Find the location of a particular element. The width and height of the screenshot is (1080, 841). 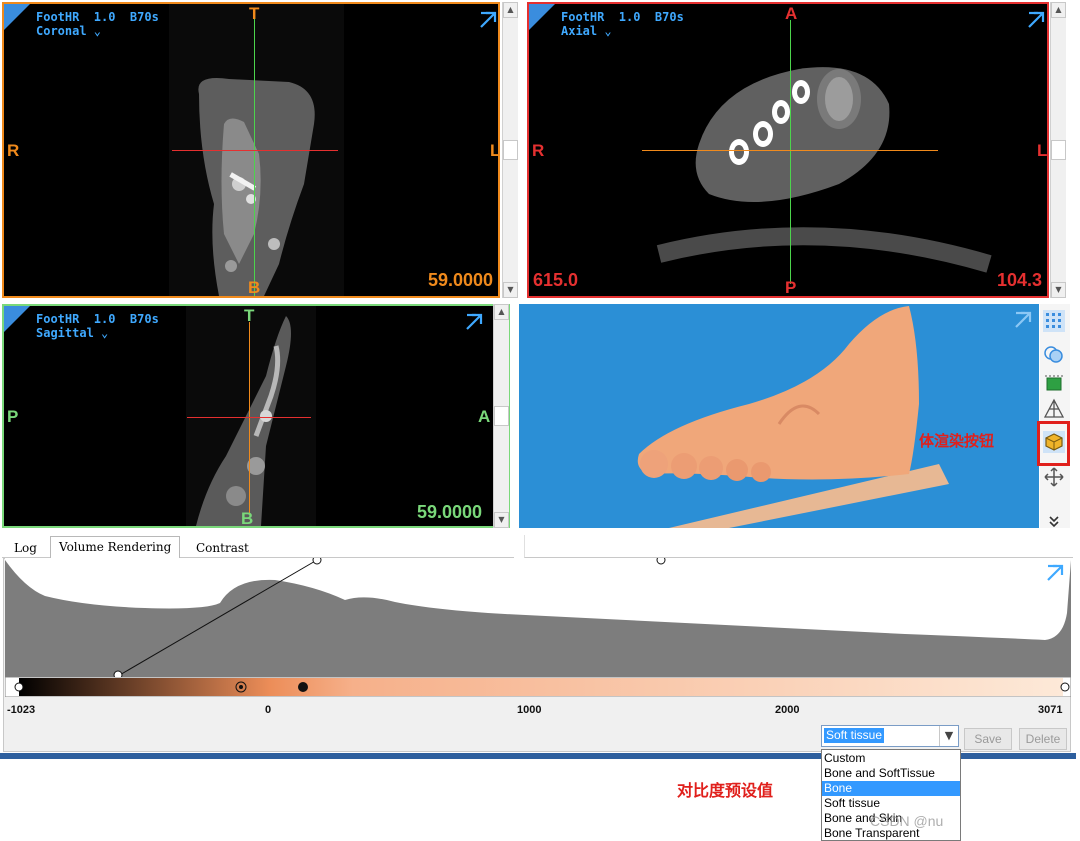

axial-title: FootHR 1.0 B70s Axial ⌄ is located at coordinates (622, 24).